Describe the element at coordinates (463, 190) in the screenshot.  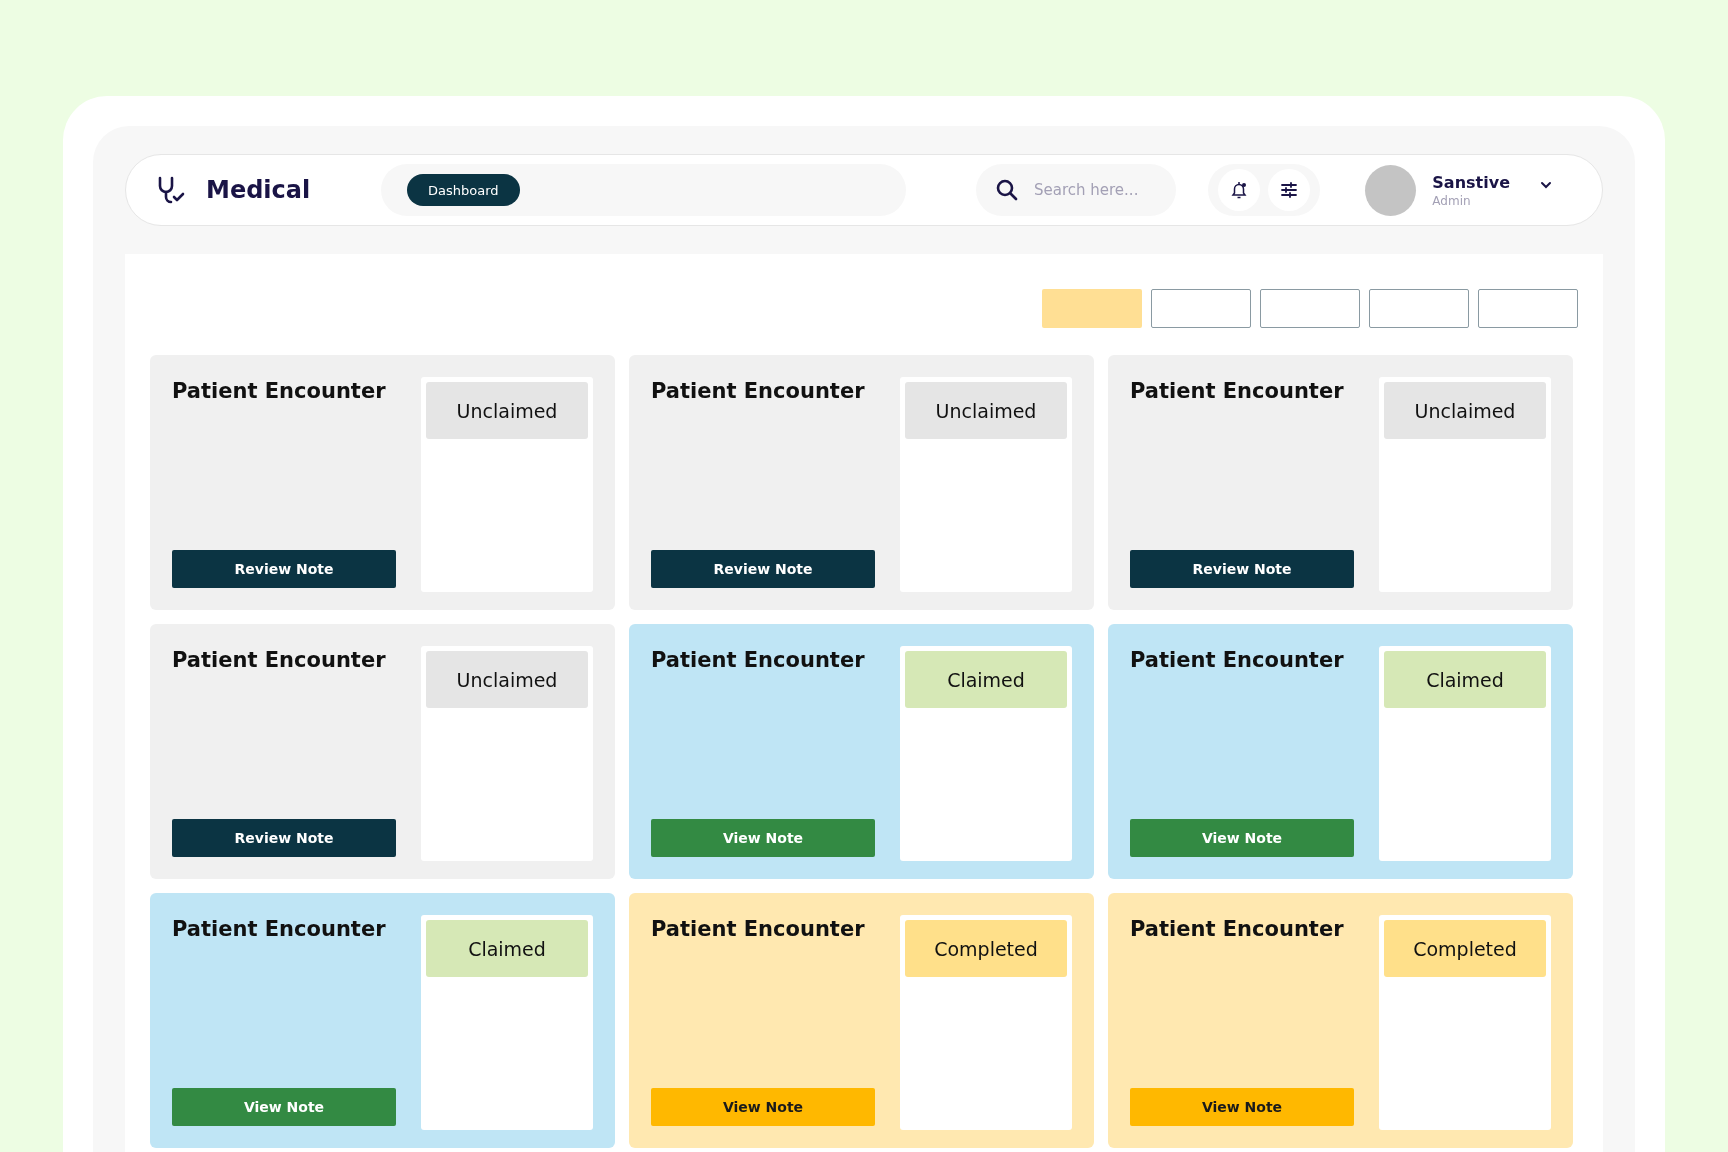
I see `nav-tab: Dashboard` at that location.